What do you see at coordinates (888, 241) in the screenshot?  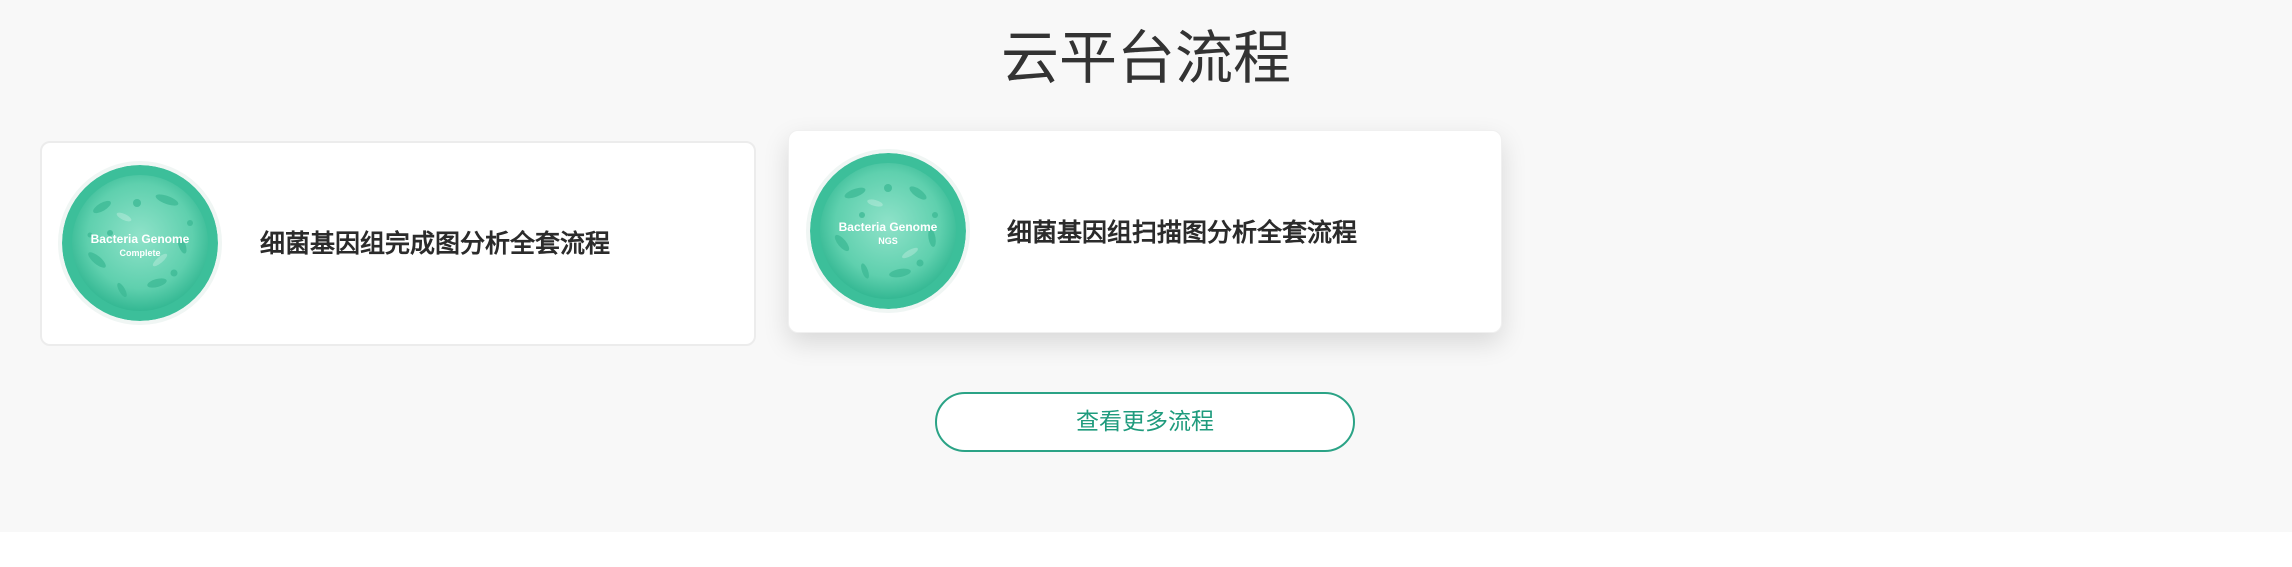 I see `thumb-subtitle-text: NGS` at bounding box center [888, 241].